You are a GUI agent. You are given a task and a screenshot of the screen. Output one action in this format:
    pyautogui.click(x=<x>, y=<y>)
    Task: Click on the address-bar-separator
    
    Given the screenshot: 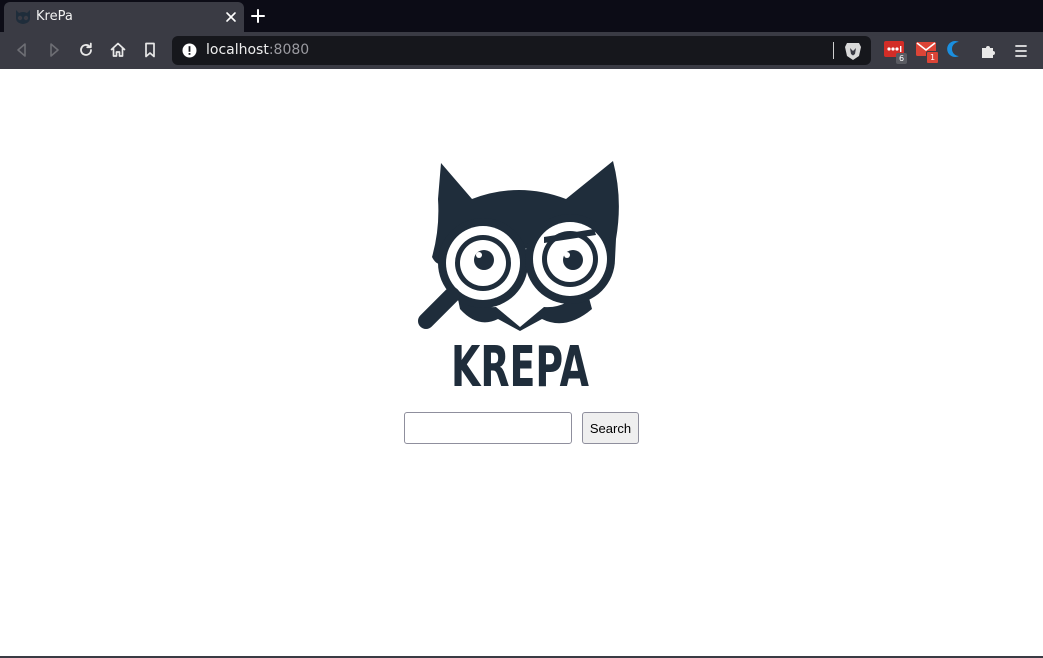 What is the action you would take?
    pyautogui.click(x=833, y=50)
    